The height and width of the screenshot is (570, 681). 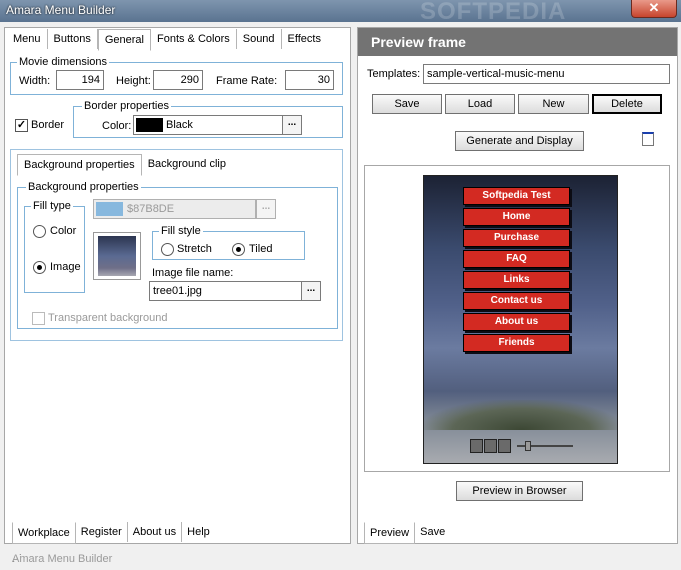 I want to click on framerate-label: Frame Rate:, so click(x=247, y=81).